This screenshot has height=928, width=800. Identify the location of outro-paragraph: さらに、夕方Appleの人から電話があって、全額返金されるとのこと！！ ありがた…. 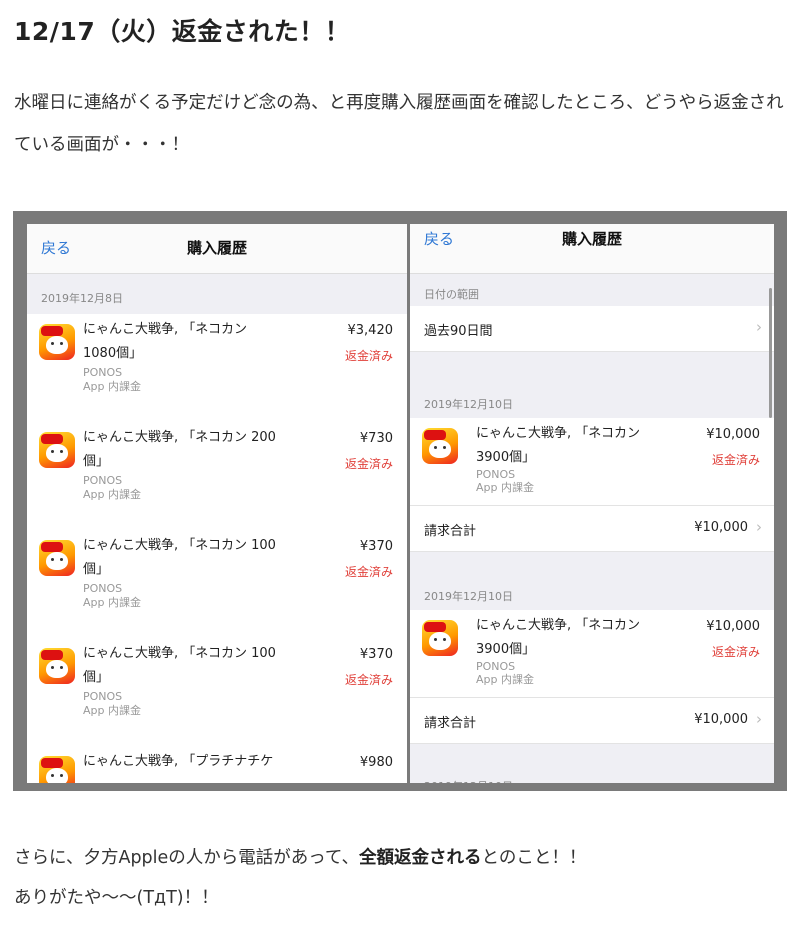
(404, 878).